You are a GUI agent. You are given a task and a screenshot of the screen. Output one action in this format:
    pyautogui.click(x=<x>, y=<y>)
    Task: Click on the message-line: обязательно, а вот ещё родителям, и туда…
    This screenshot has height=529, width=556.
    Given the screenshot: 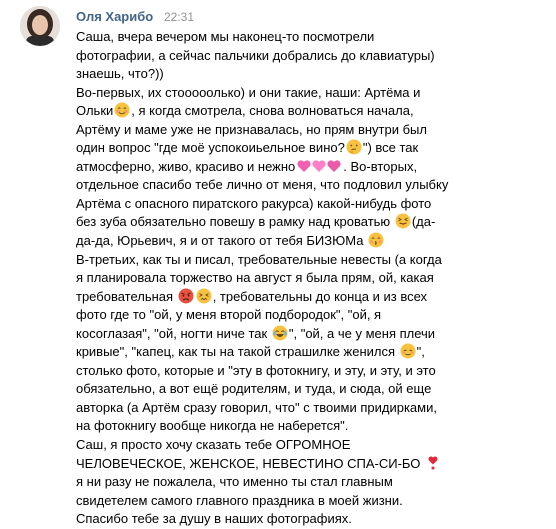 What is the action you would take?
    pyautogui.click(x=254, y=389)
    